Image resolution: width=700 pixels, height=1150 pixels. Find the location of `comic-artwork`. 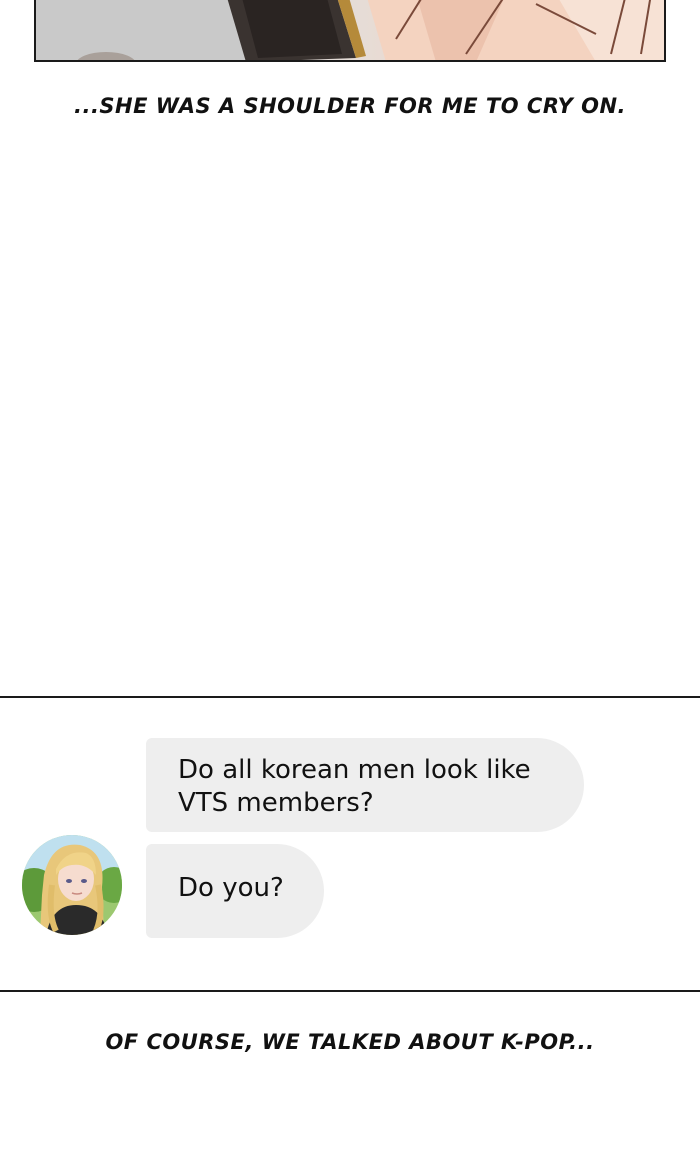

comic-artwork is located at coordinates (350, 30).